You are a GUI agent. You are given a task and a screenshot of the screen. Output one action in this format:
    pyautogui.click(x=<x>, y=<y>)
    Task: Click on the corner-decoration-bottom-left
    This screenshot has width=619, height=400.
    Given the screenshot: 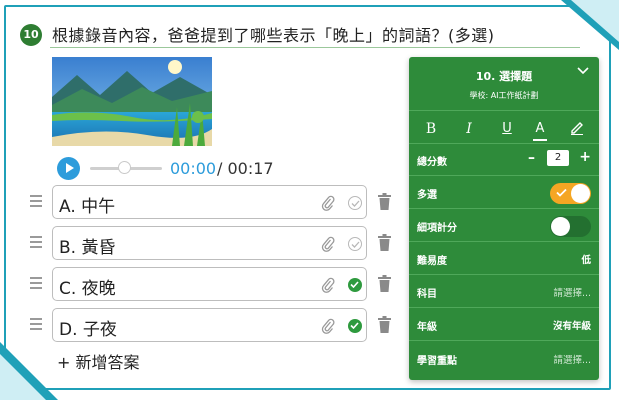 What is the action you would take?
    pyautogui.click(x=29, y=371)
    